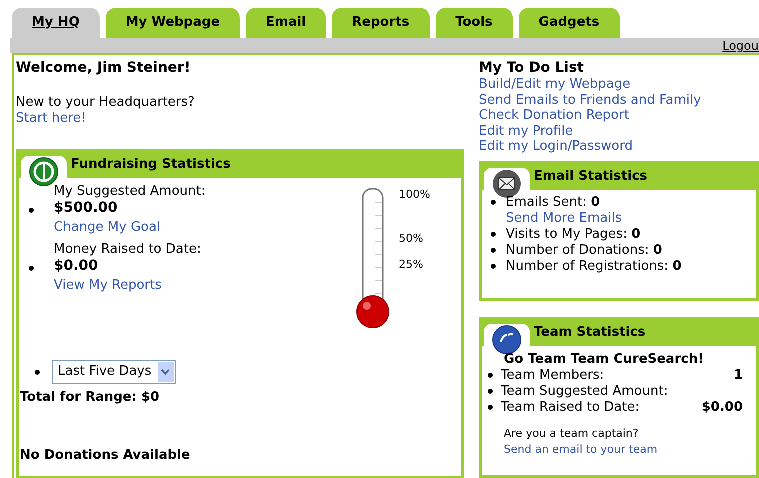 The image size is (759, 478). What do you see at coordinates (571, 434) in the screenshot?
I see `captain-question: Are you a team captain?` at bounding box center [571, 434].